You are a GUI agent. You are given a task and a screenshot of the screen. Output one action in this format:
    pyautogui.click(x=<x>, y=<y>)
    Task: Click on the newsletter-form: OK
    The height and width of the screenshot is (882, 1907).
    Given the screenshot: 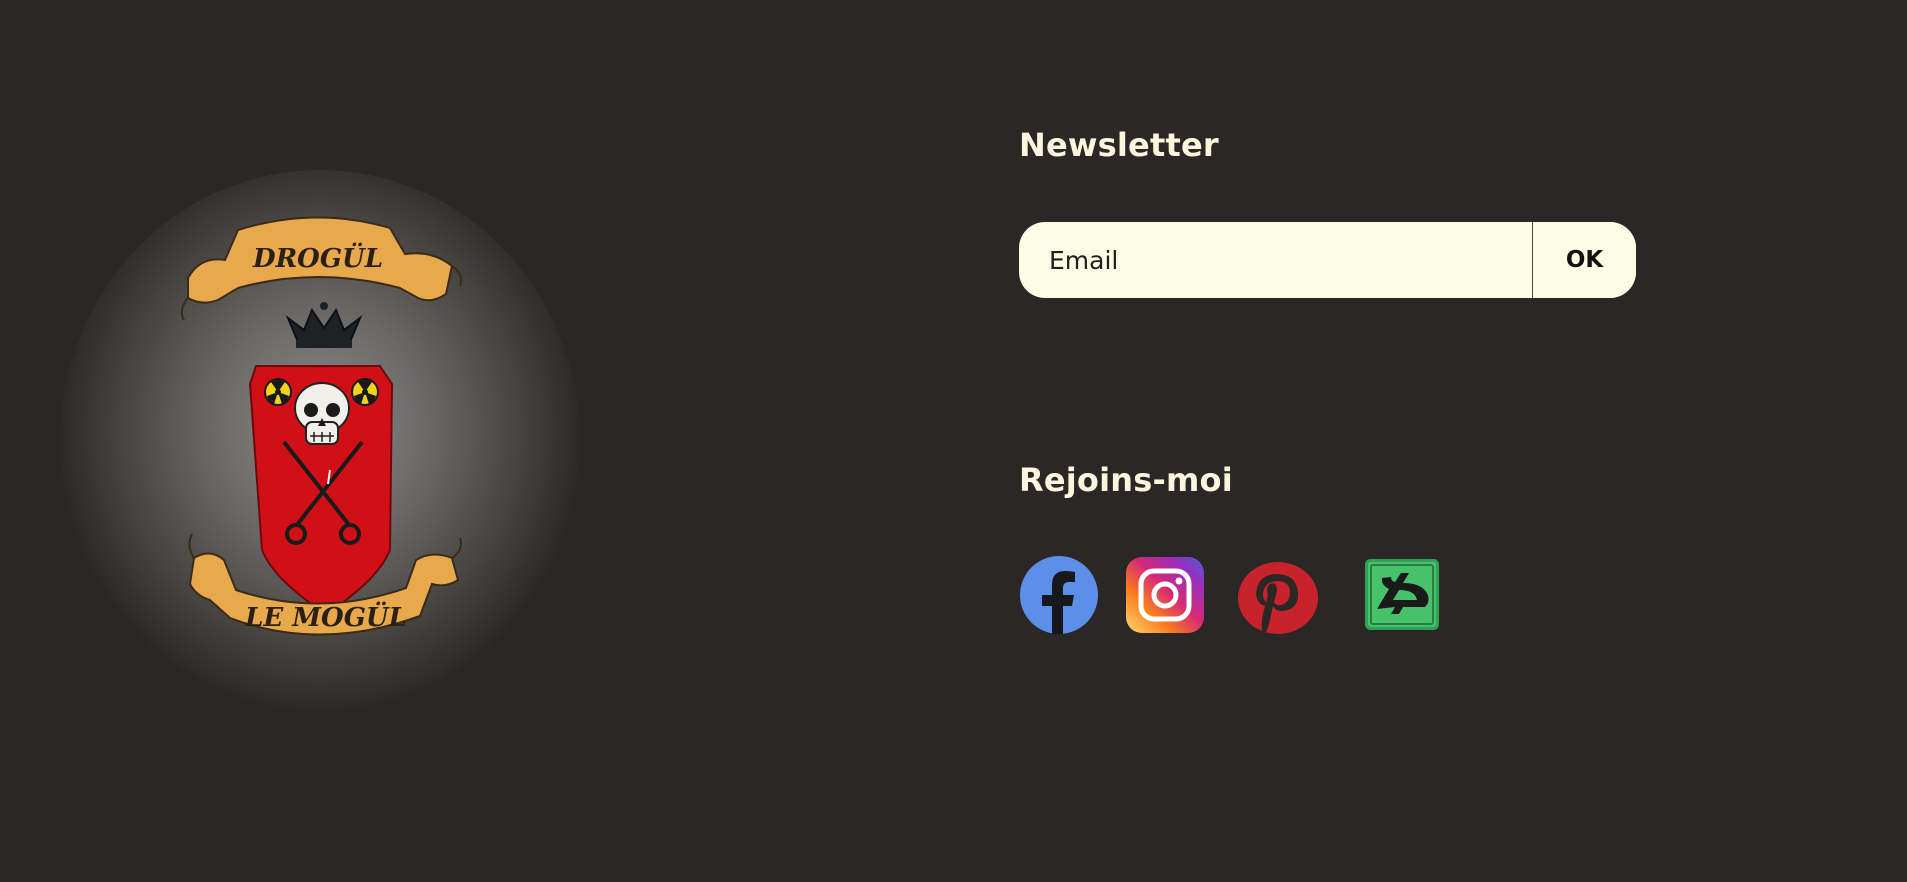 What is the action you would take?
    pyautogui.click(x=1327, y=260)
    